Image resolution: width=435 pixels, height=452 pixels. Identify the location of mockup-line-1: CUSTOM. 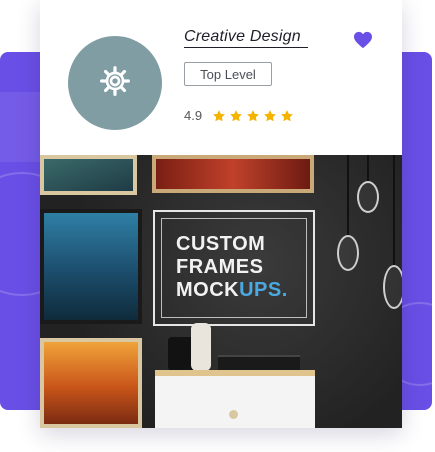
(221, 244).